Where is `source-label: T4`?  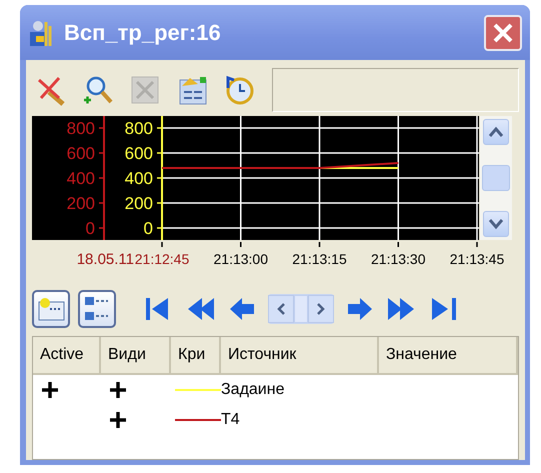 source-label: T4 is located at coordinates (230, 420).